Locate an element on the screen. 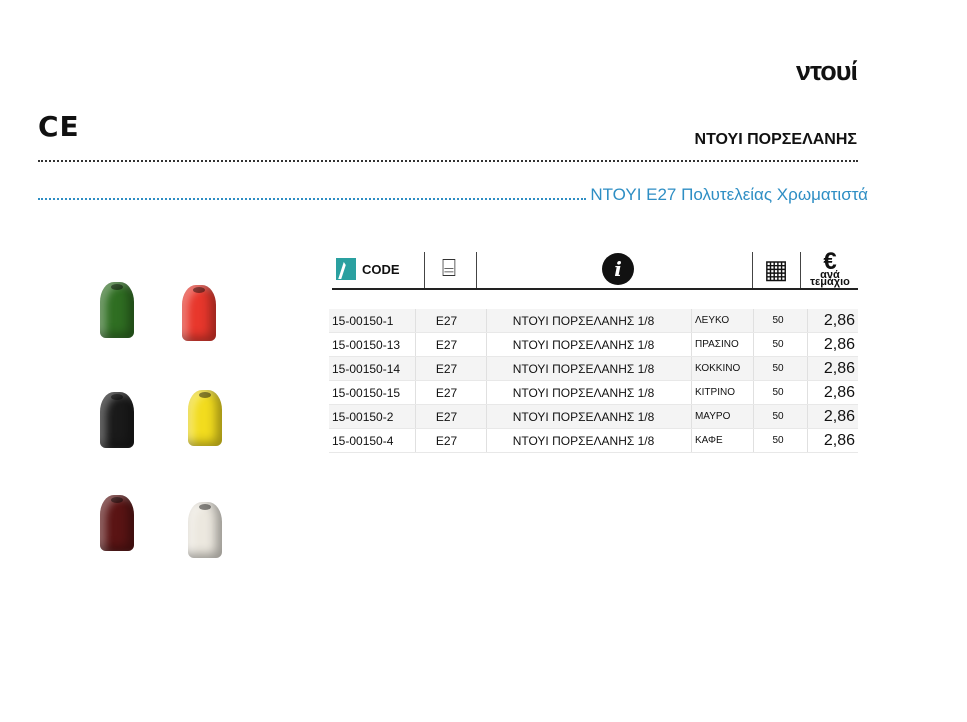 This screenshot has width=967, height=722. header-separator is located at coordinates (800, 270).